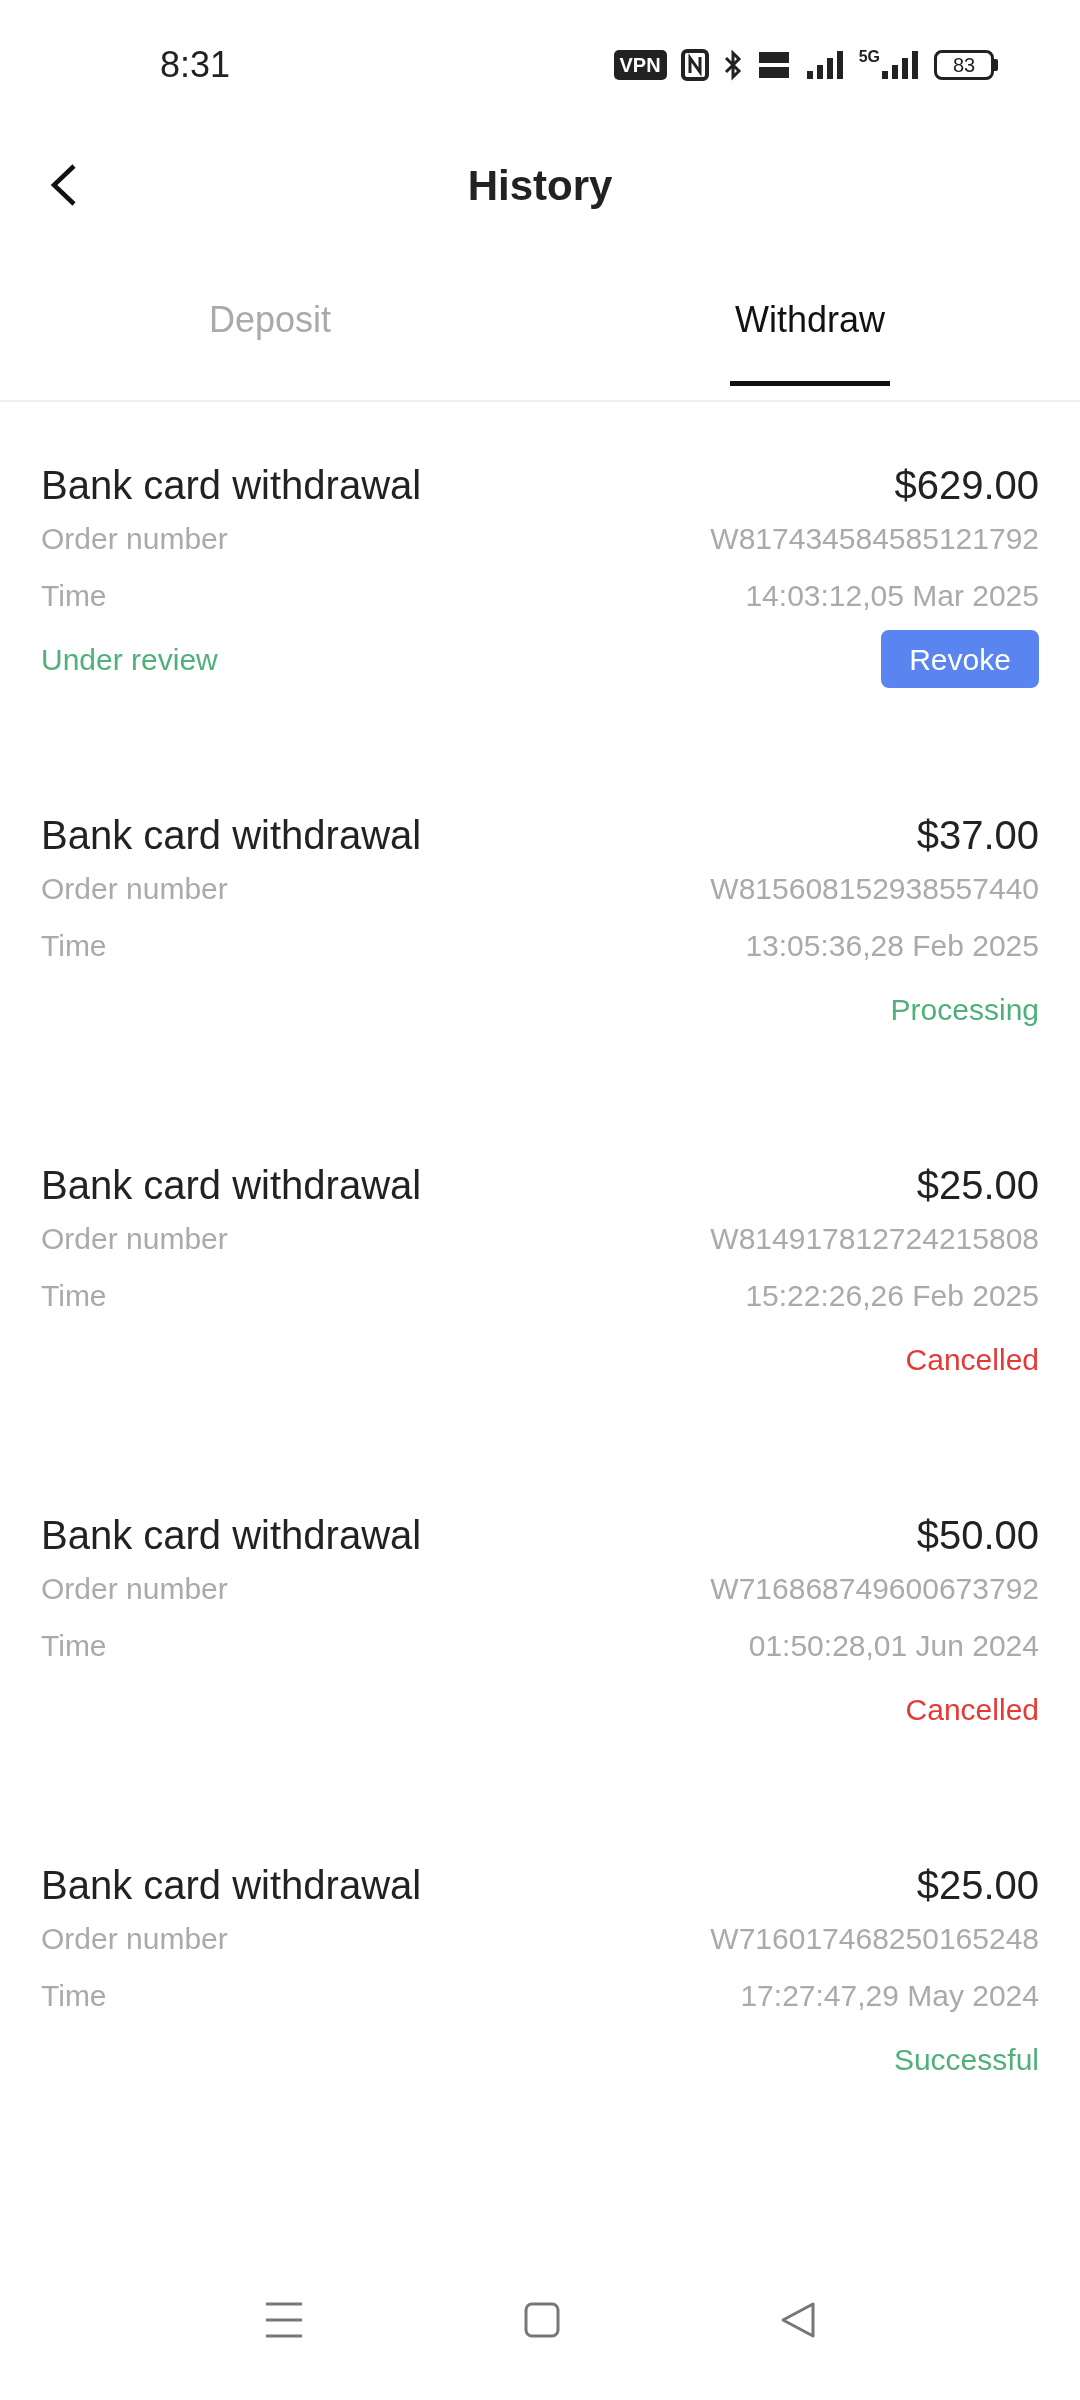 The height and width of the screenshot is (2400, 1080). Describe the element at coordinates (129, 659) in the screenshot. I see `status-label: Under review` at that location.